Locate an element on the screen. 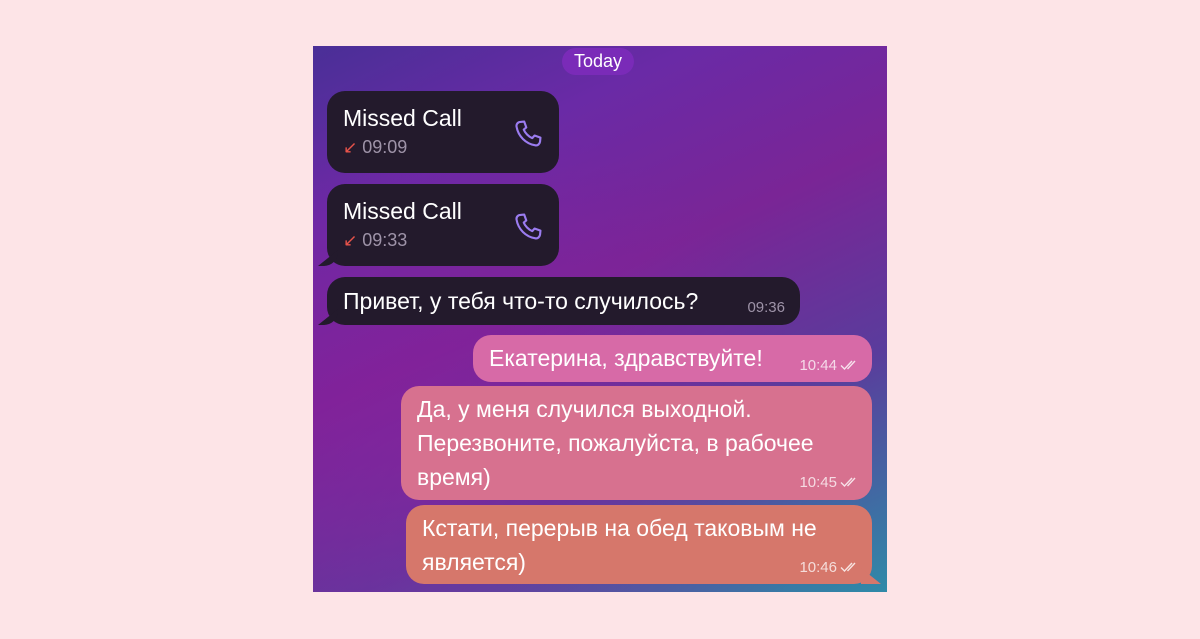 The width and height of the screenshot is (1200, 639). message-time: 10:44 is located at coordinates (818, 365).